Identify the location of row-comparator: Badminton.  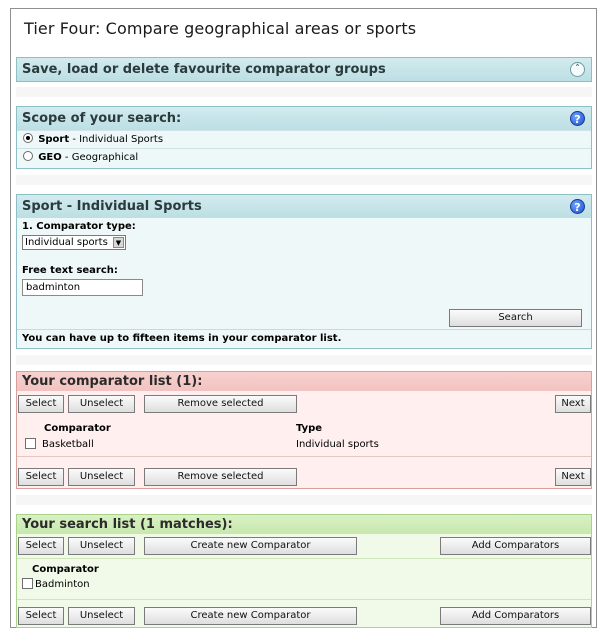
(62, 584).